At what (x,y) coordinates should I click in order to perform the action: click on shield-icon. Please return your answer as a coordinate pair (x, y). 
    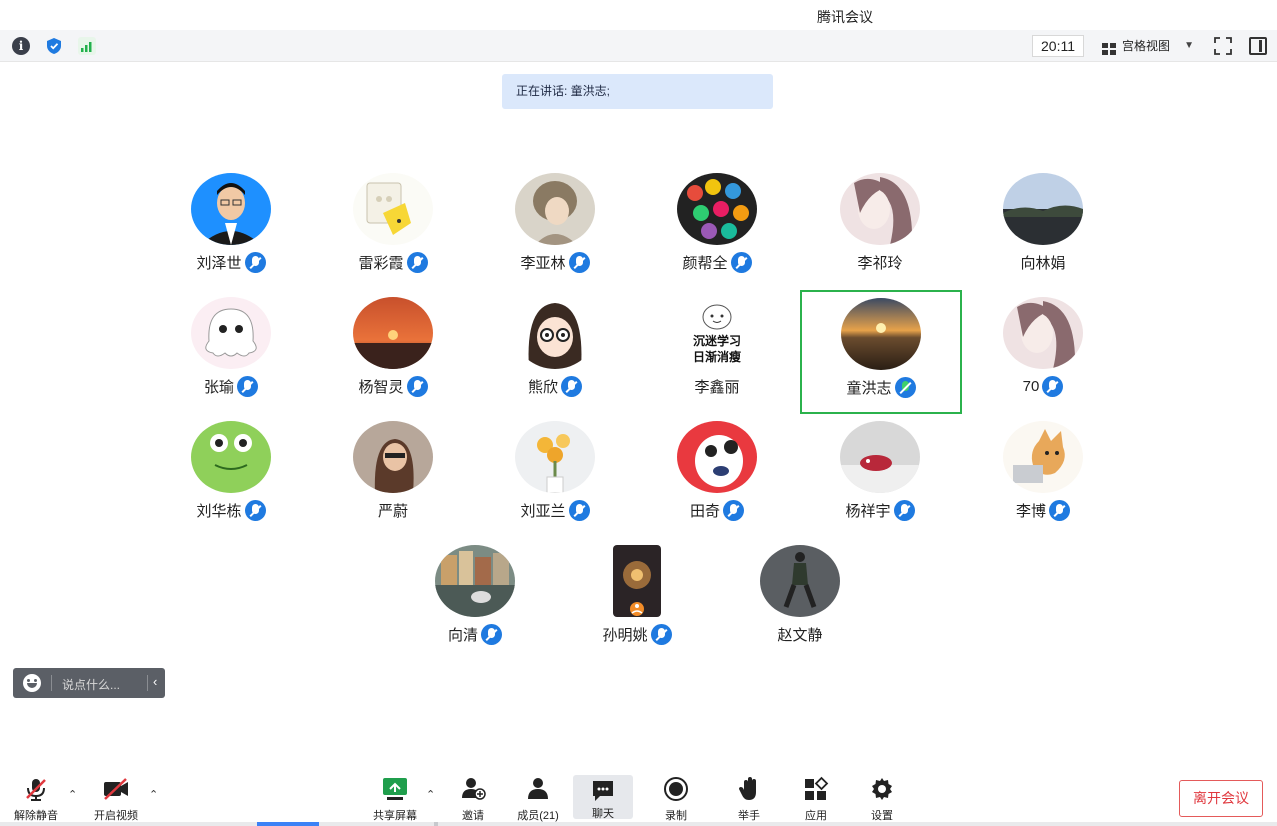
    Looking at the image, I should click on (54, 46).